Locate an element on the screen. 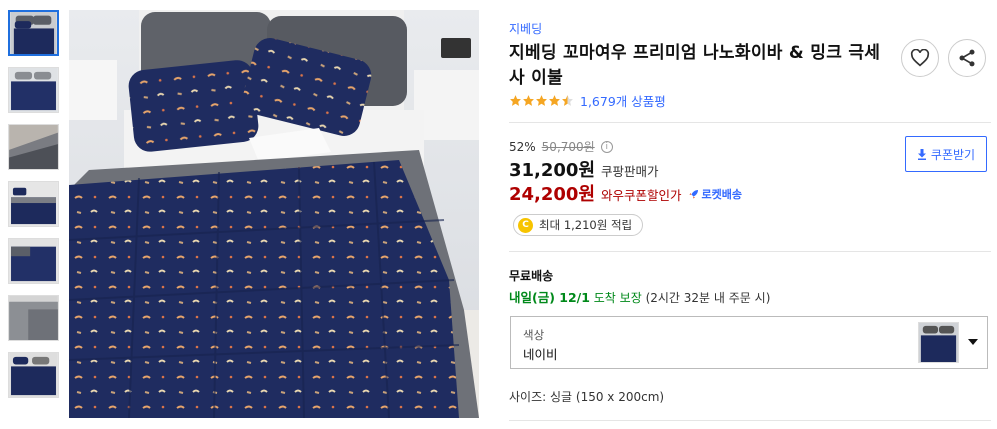  sale-price: 31,200원 is located at coordinates (552, 170).